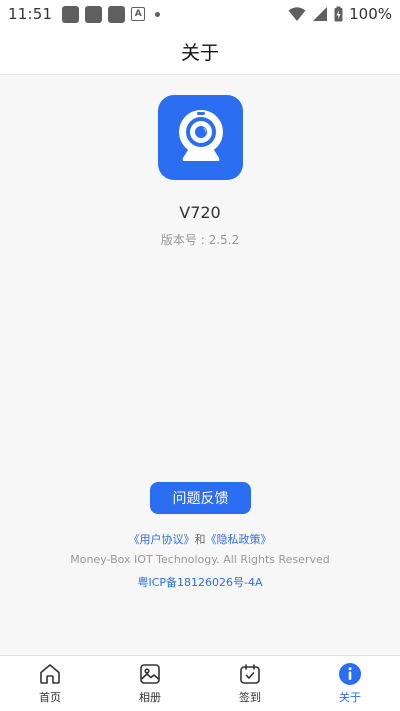  What do you see at coordinates (200, 14) in the screenshot?
I see `status-bar: 11:51 A 100%` at bounding box center [200, 14].